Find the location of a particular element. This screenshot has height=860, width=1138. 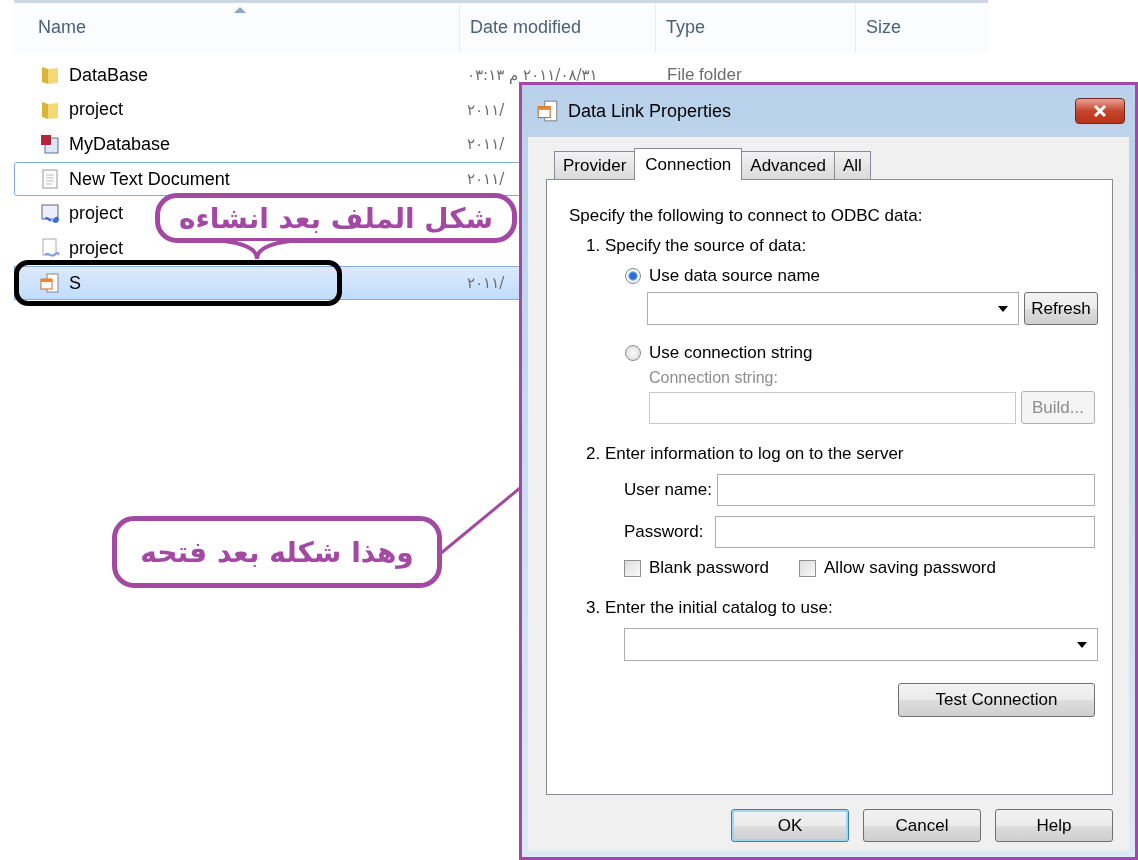

radio-label: Use data source name is located at coordinates (735, 276).